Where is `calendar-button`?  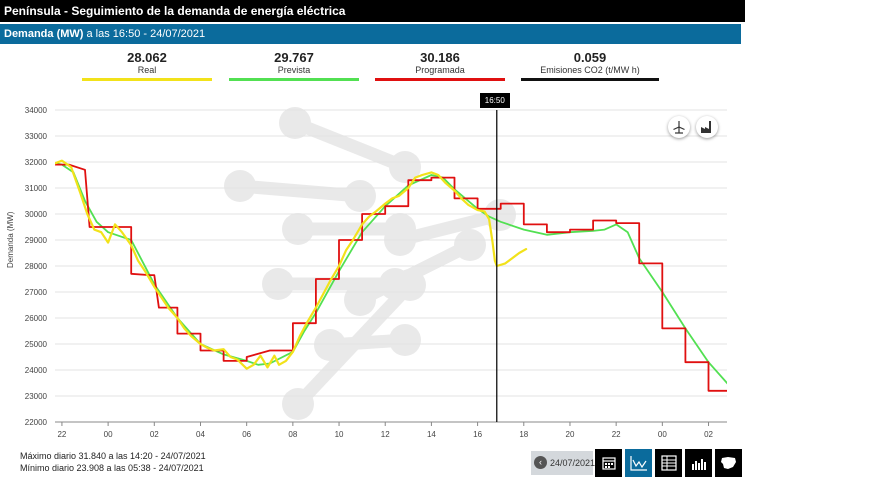 calendar-button is located at coordinates (608, 463).